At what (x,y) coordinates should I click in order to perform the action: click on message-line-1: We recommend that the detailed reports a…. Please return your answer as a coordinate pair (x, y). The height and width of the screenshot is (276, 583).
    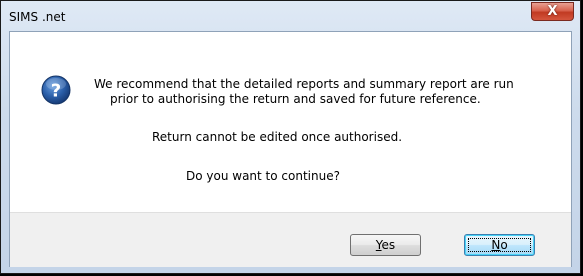
    Looking at the image, I should click on (304, 84).